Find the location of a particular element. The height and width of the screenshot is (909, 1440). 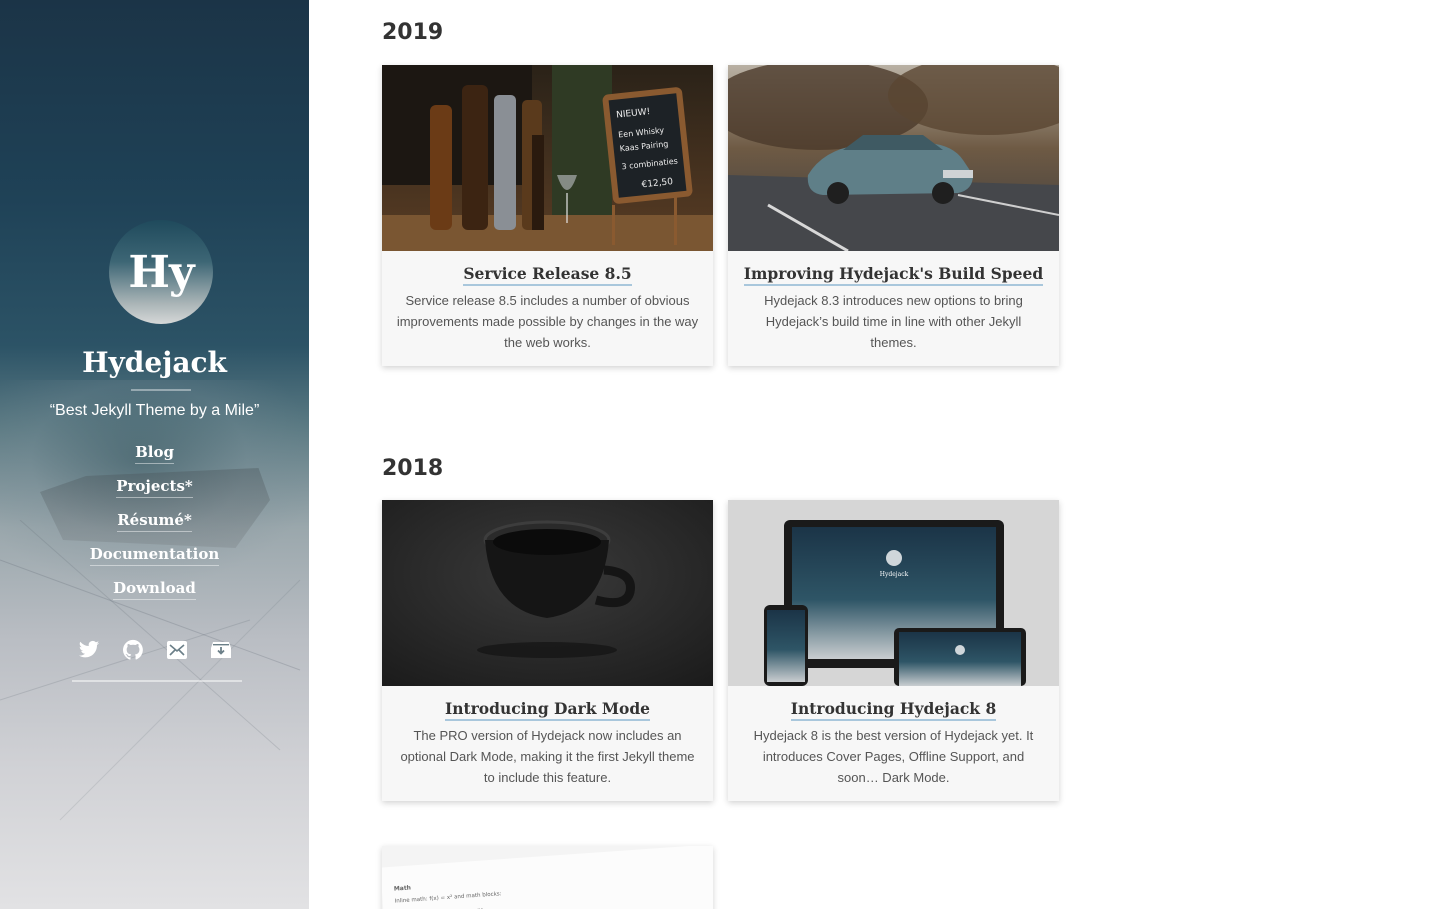

twitter-icon is located at coordinates (89, 650).